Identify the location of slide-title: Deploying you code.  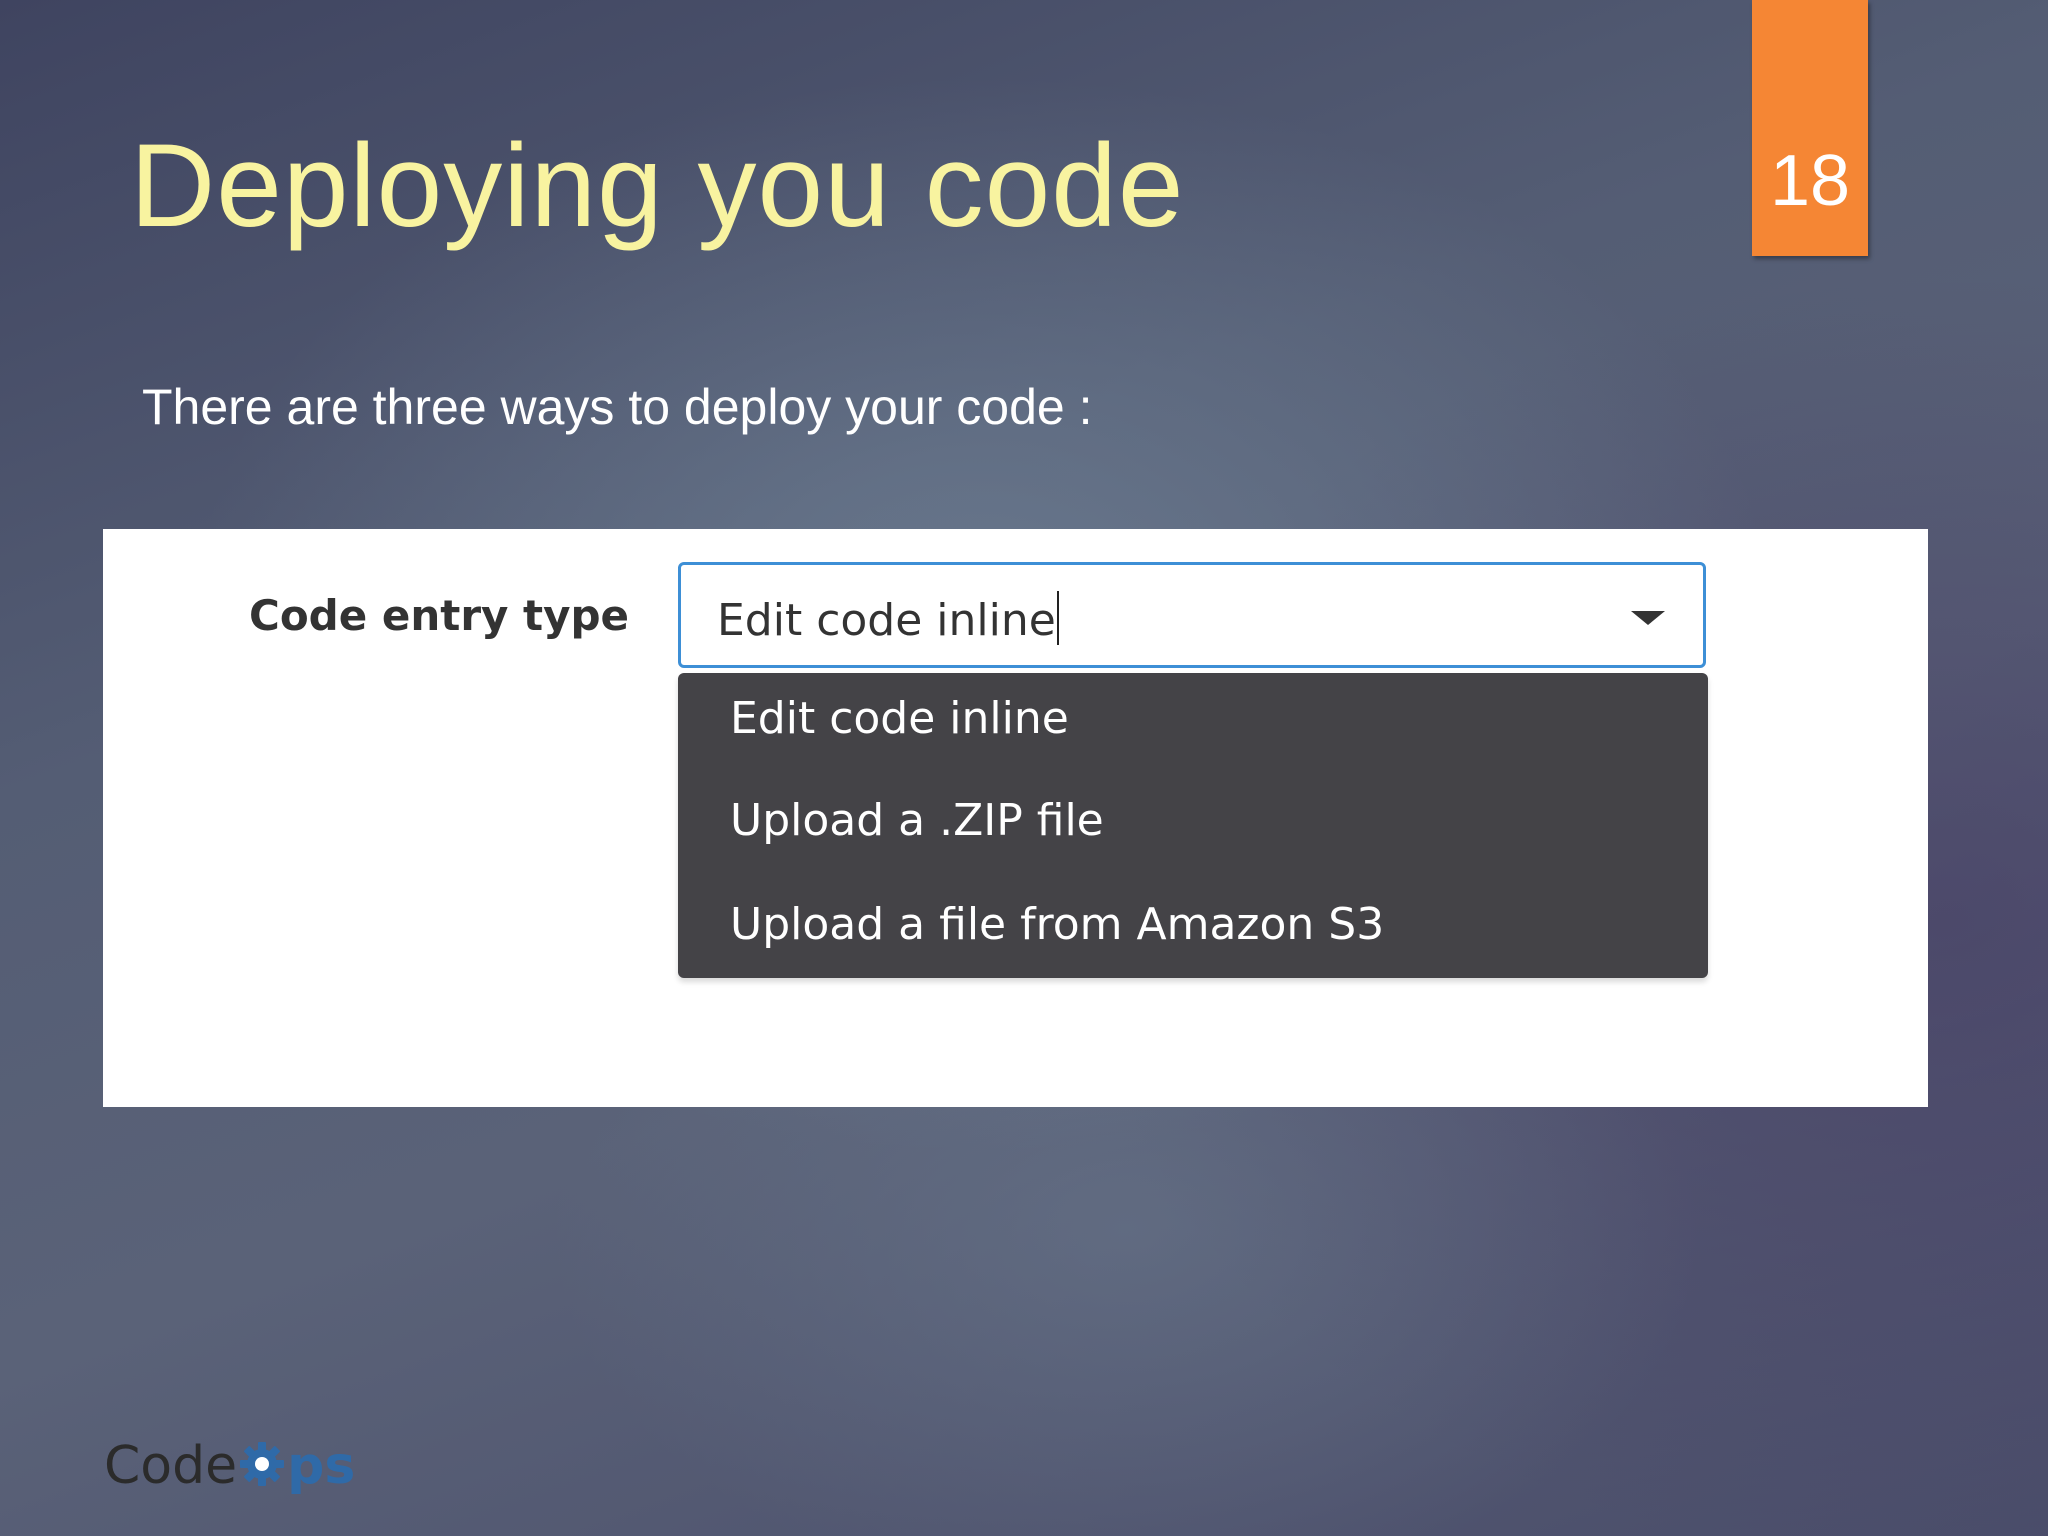
(657, 186).